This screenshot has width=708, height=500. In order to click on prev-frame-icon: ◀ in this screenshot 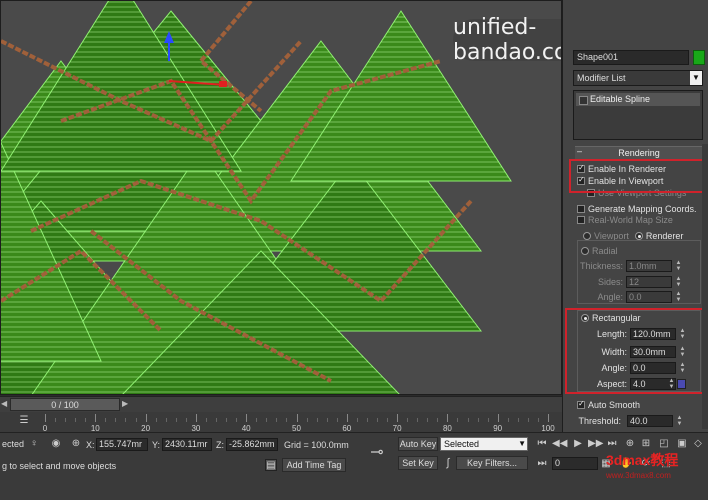, I will do `click(4, 403)`.